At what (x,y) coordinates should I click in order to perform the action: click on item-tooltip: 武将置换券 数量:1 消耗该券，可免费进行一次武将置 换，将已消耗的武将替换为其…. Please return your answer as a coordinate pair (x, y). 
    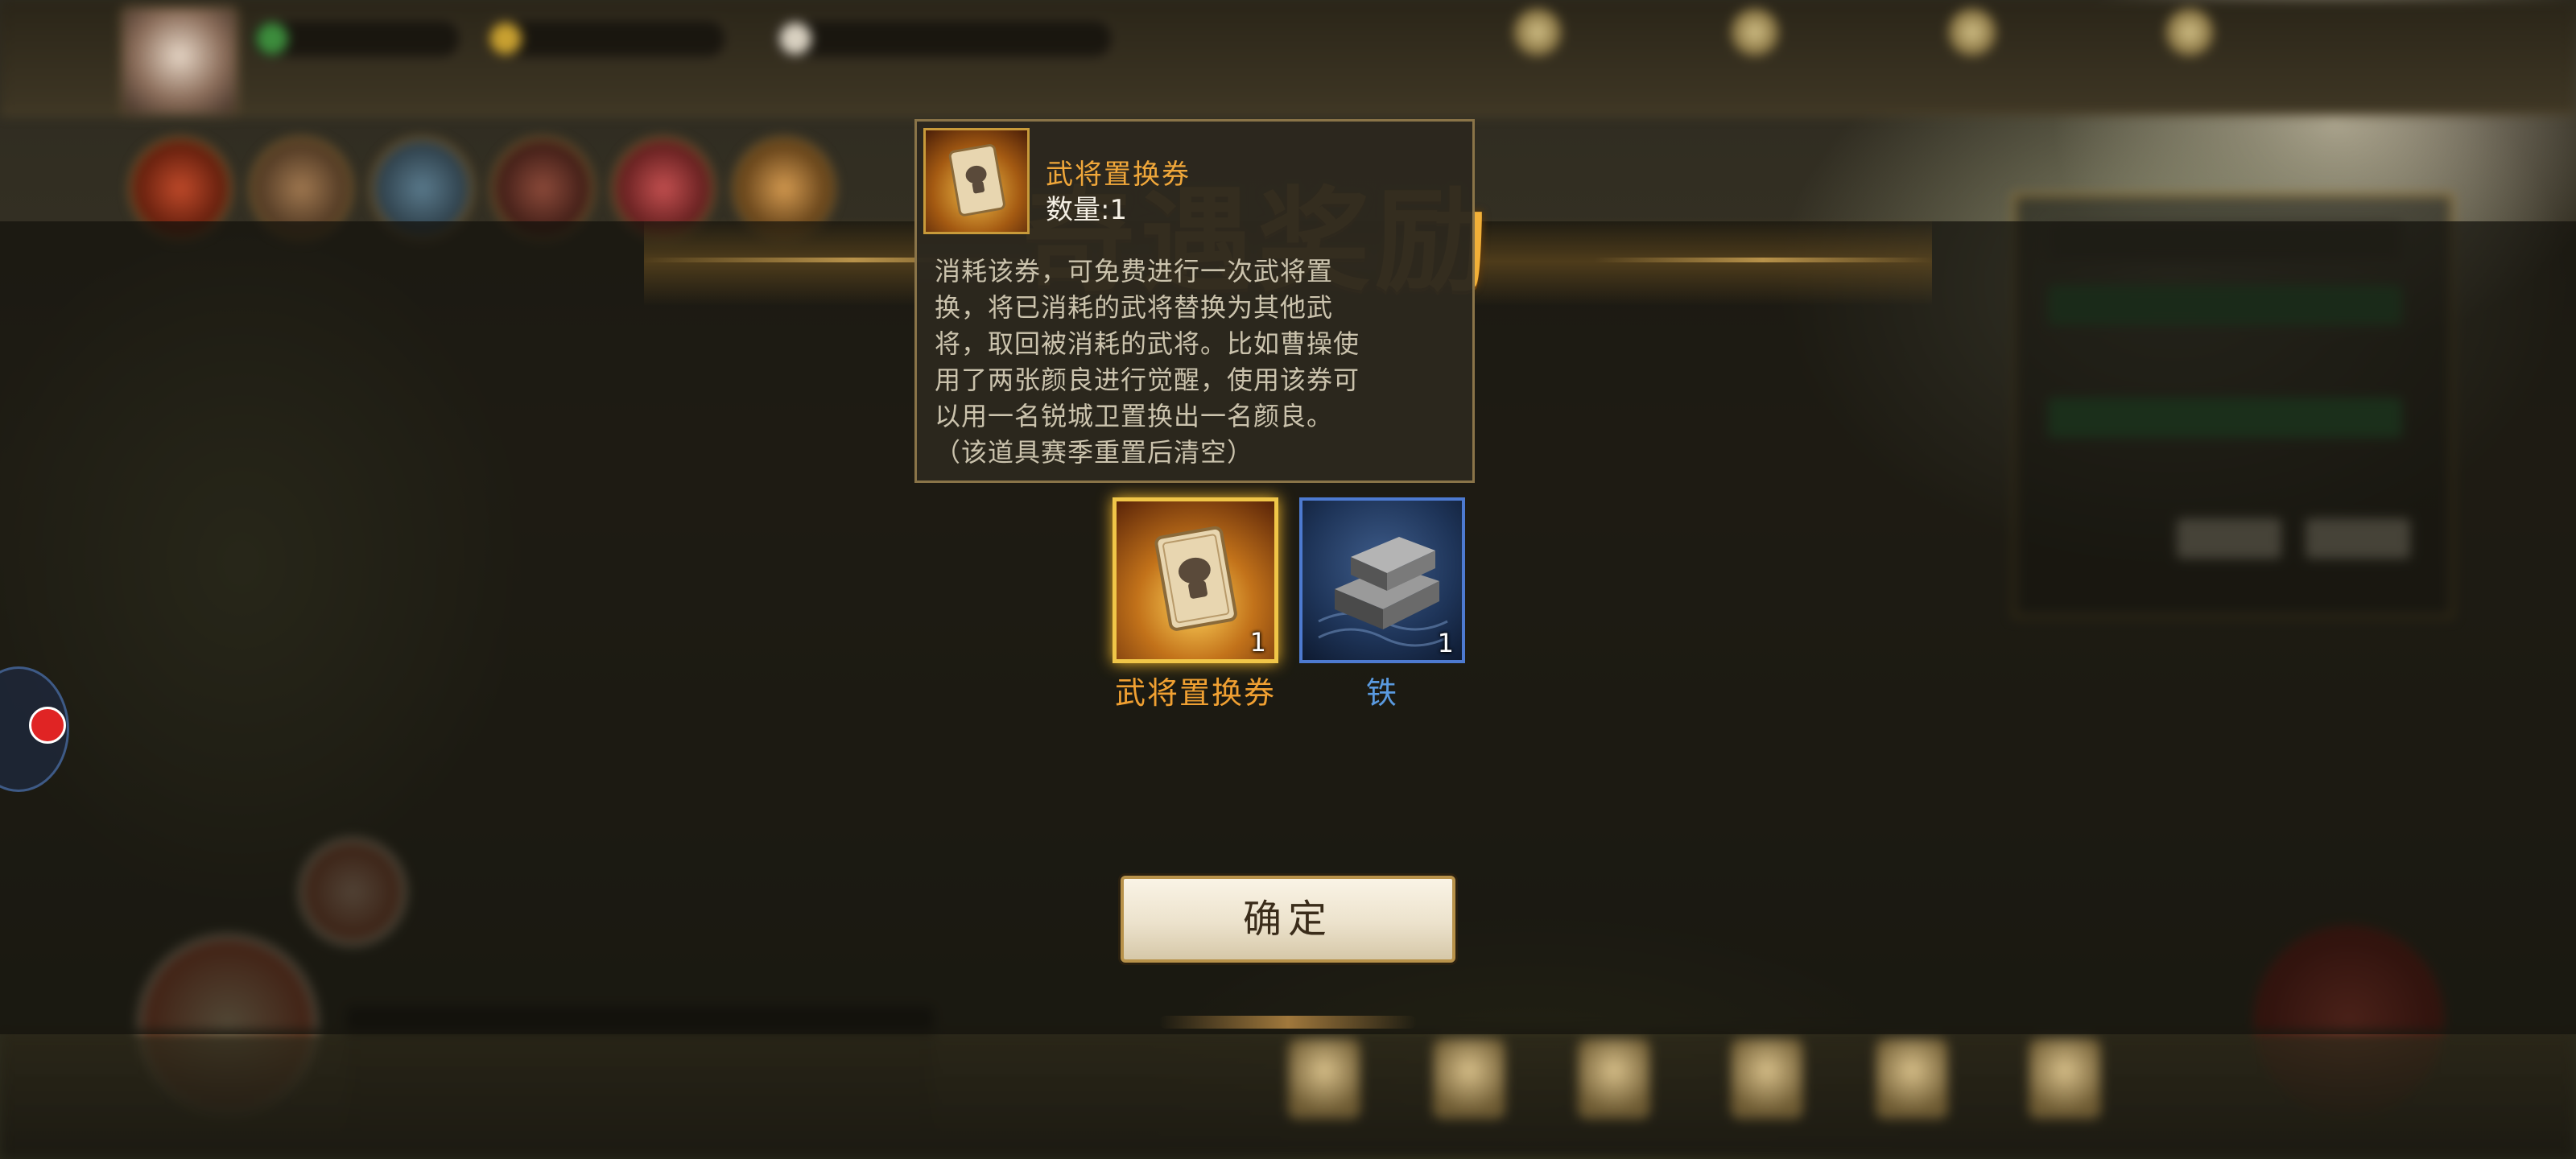
    Looking at the image, I should click on (1194, 301).